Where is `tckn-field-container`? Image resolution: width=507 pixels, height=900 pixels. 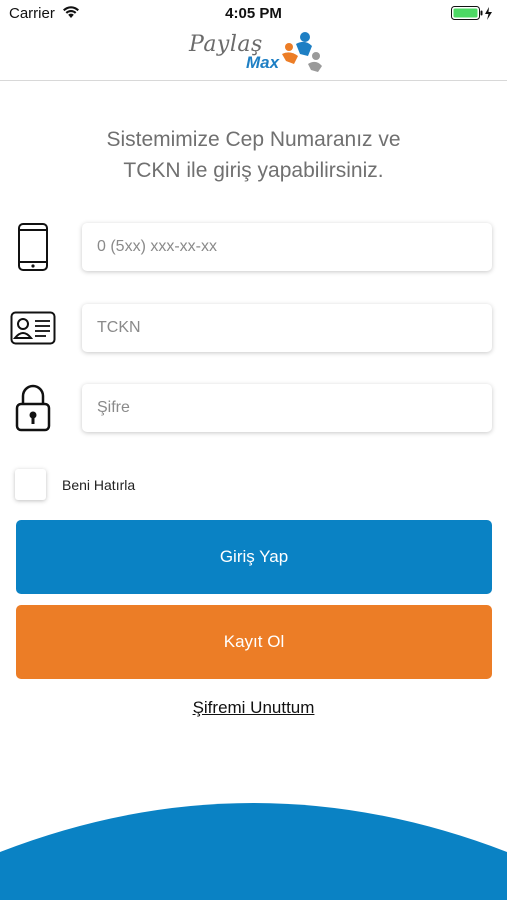 tckn-field-container is located at coordinates (287, 328).